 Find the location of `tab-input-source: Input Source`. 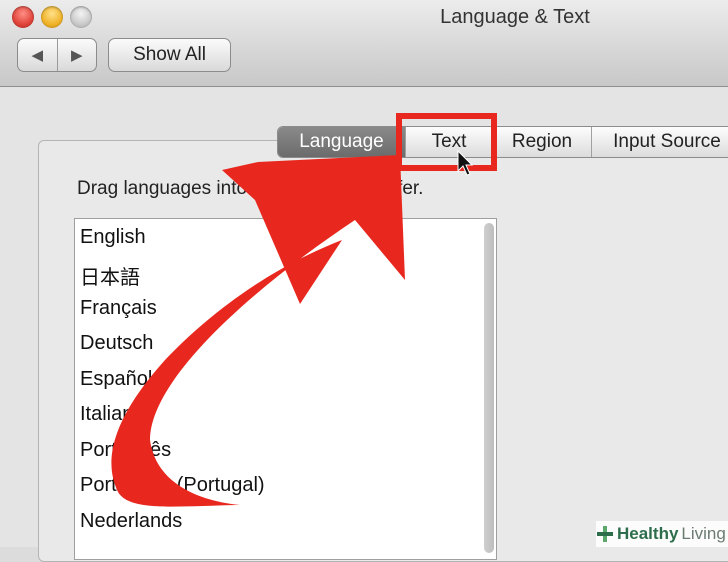

tab-input-source: Input Source is located at coordinates (660, 142).